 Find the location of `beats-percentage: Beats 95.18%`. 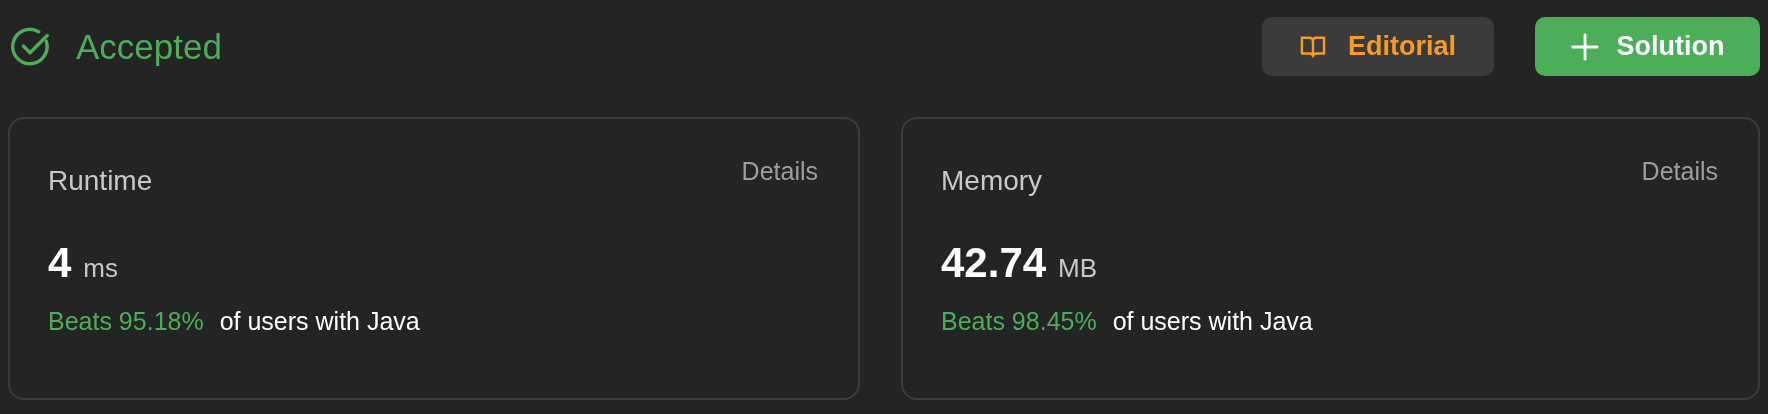

beats-percentage: Beats 95.18% is located at coordinates (126, 321).